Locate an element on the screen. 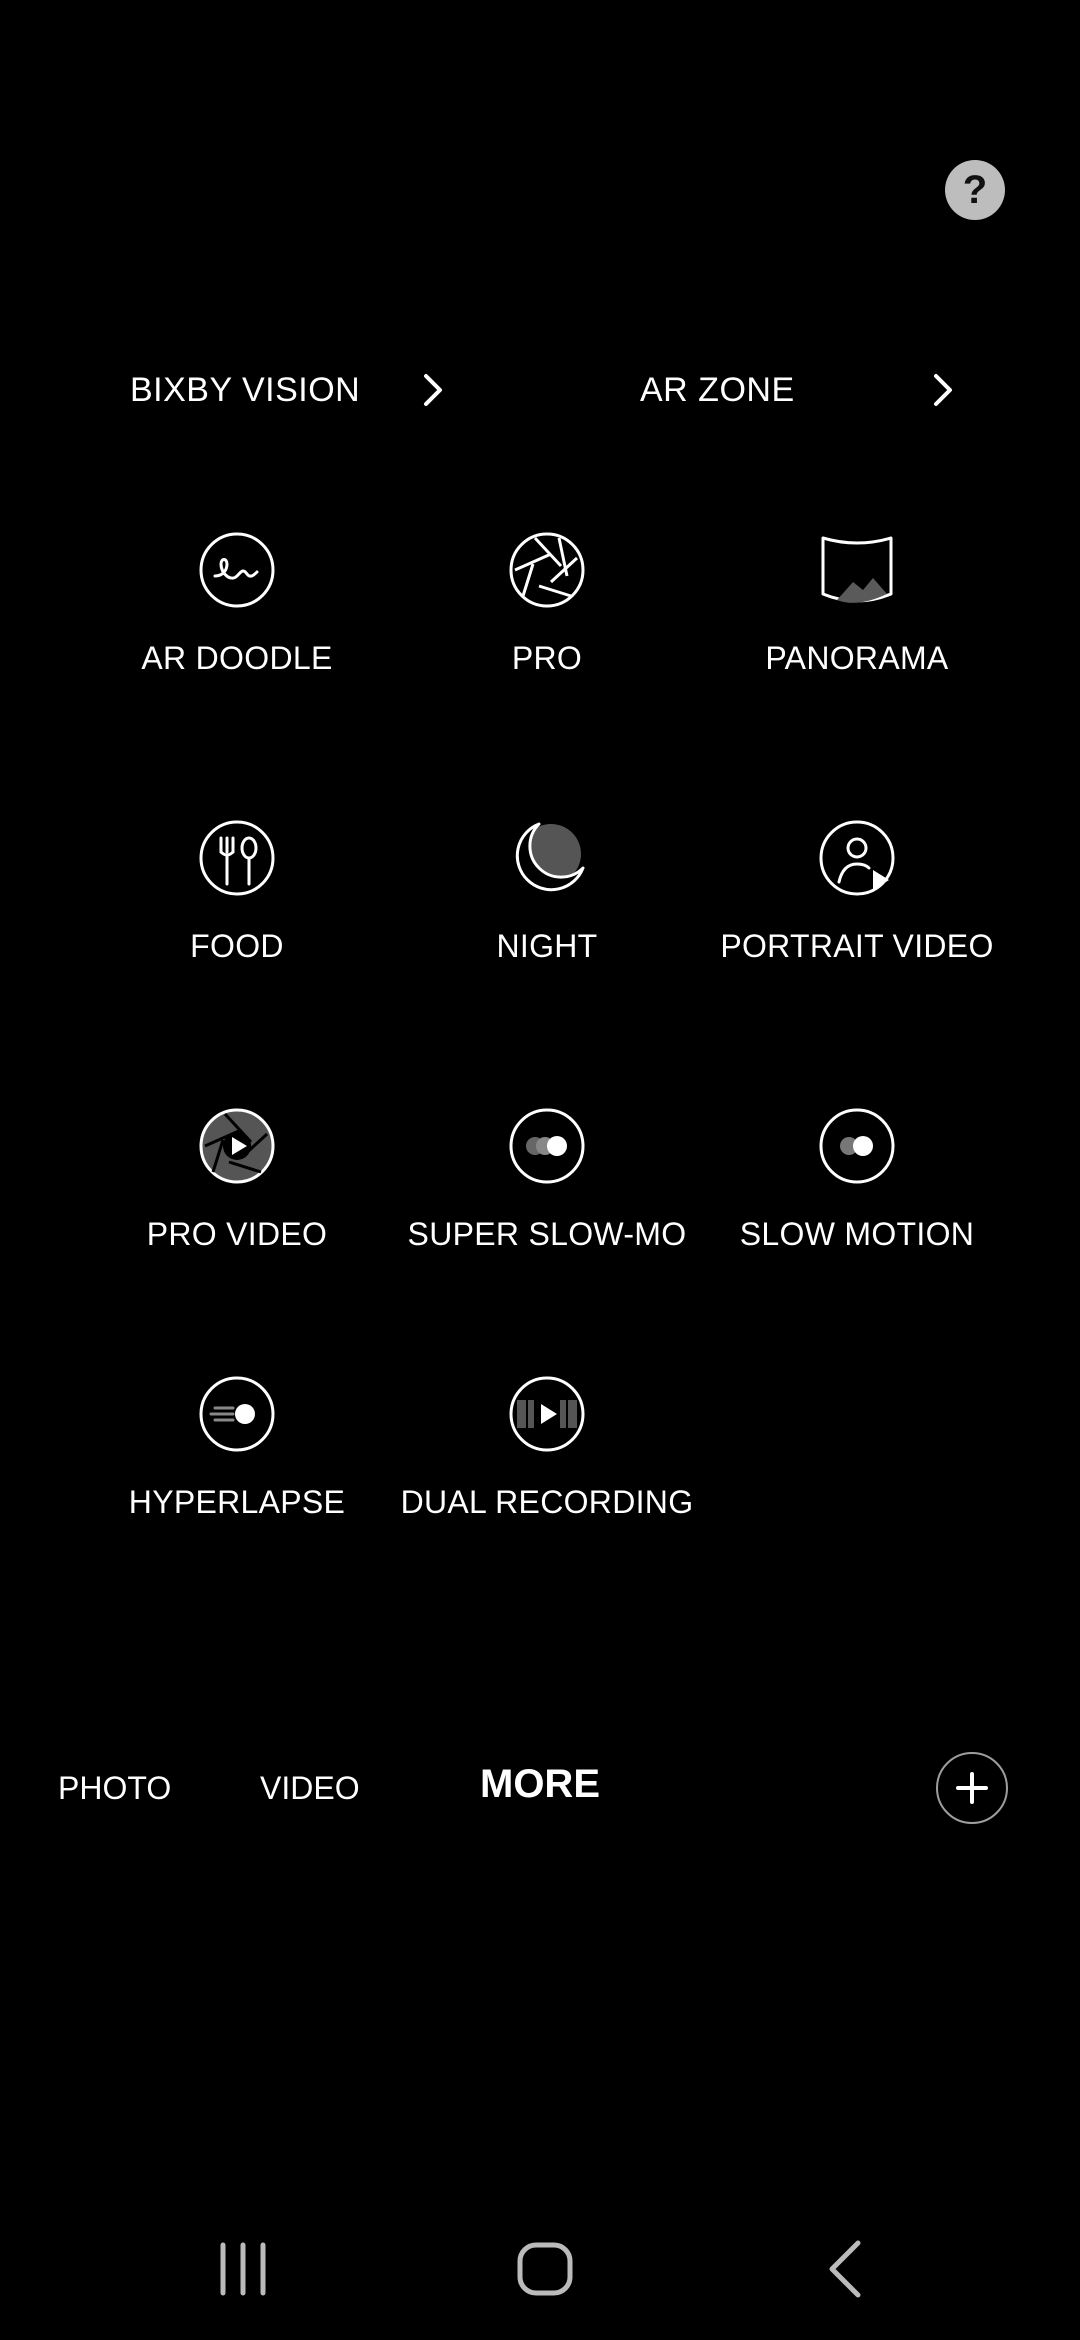 The height and width of the screenshot is (2340, 1080). help-icon: ? is located at coordinates (975, 189).